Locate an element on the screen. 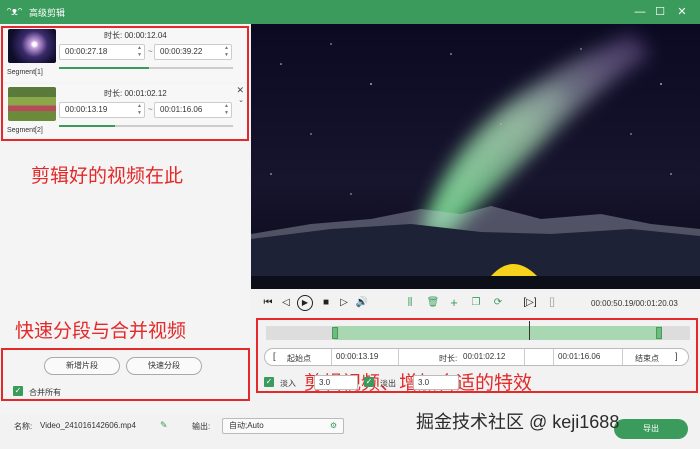 The image size is (700, 449). quick-split-button: 快速分段 is located at coordinates (164, 366).